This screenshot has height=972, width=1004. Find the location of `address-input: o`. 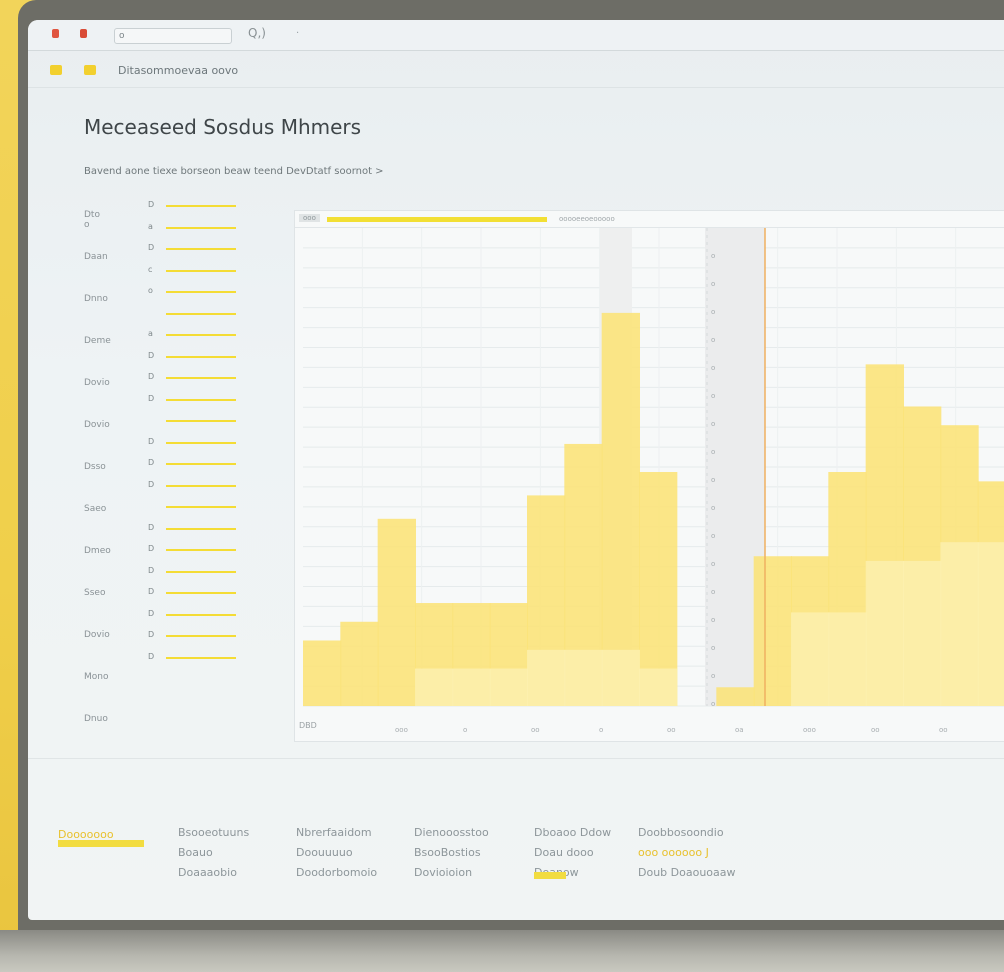

address-input: o is located at coordinates (173, 36).